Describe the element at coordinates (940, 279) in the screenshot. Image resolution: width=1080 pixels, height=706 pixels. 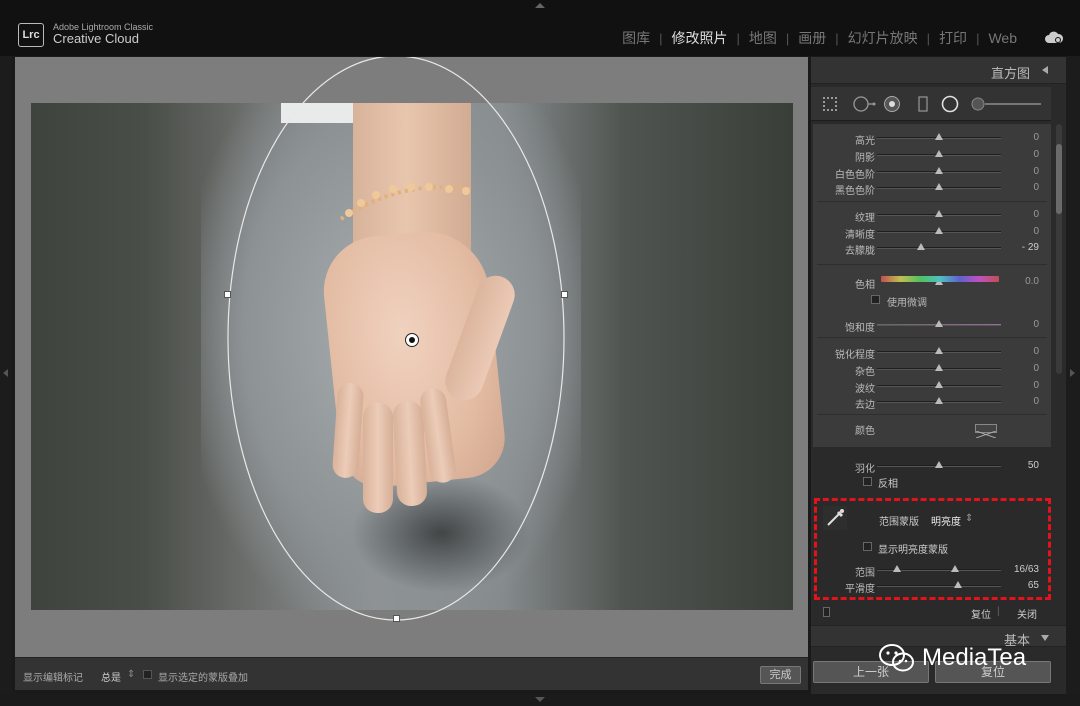
I see `hue-spectrum-track` at that location.